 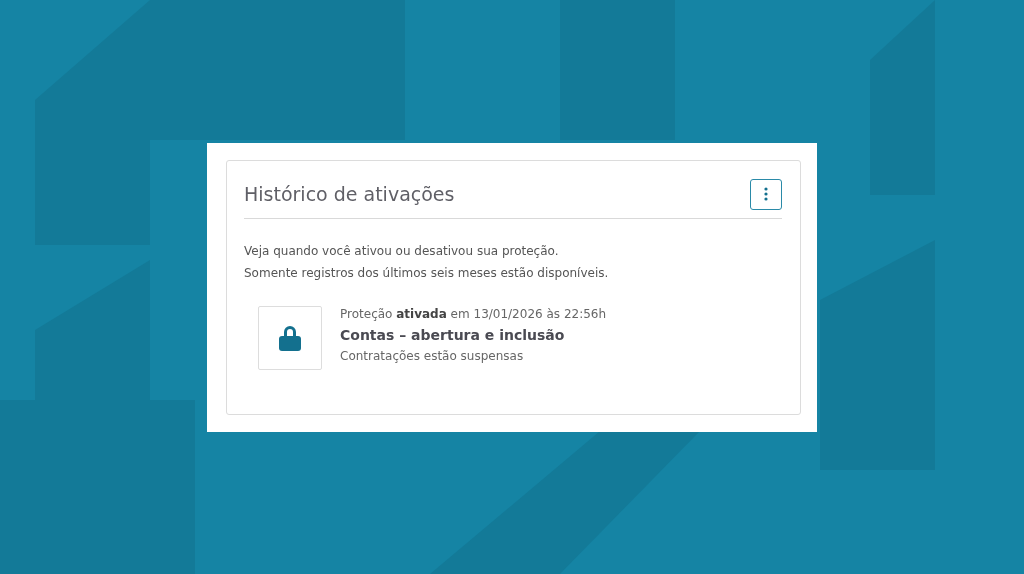 I want to click on more-icon, so click(x=766, y=194).